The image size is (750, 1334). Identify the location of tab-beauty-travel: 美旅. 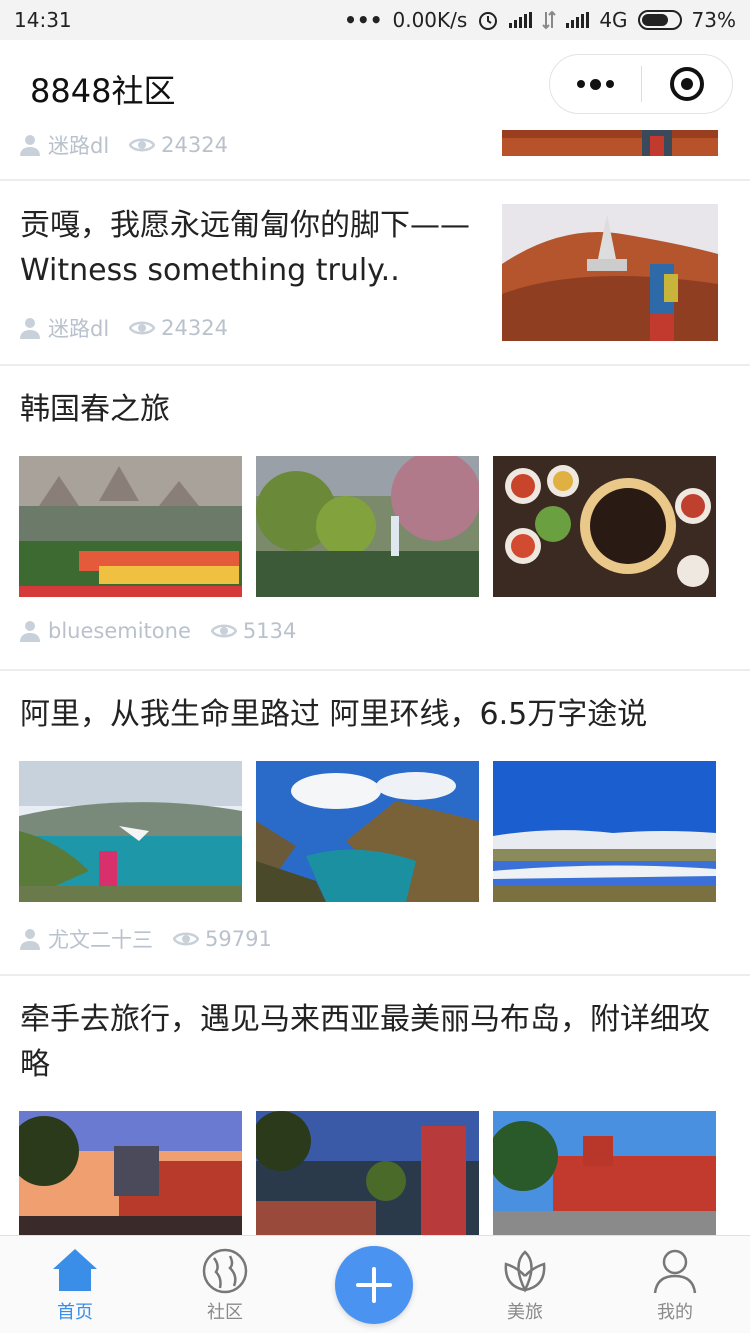
(525, 1285).